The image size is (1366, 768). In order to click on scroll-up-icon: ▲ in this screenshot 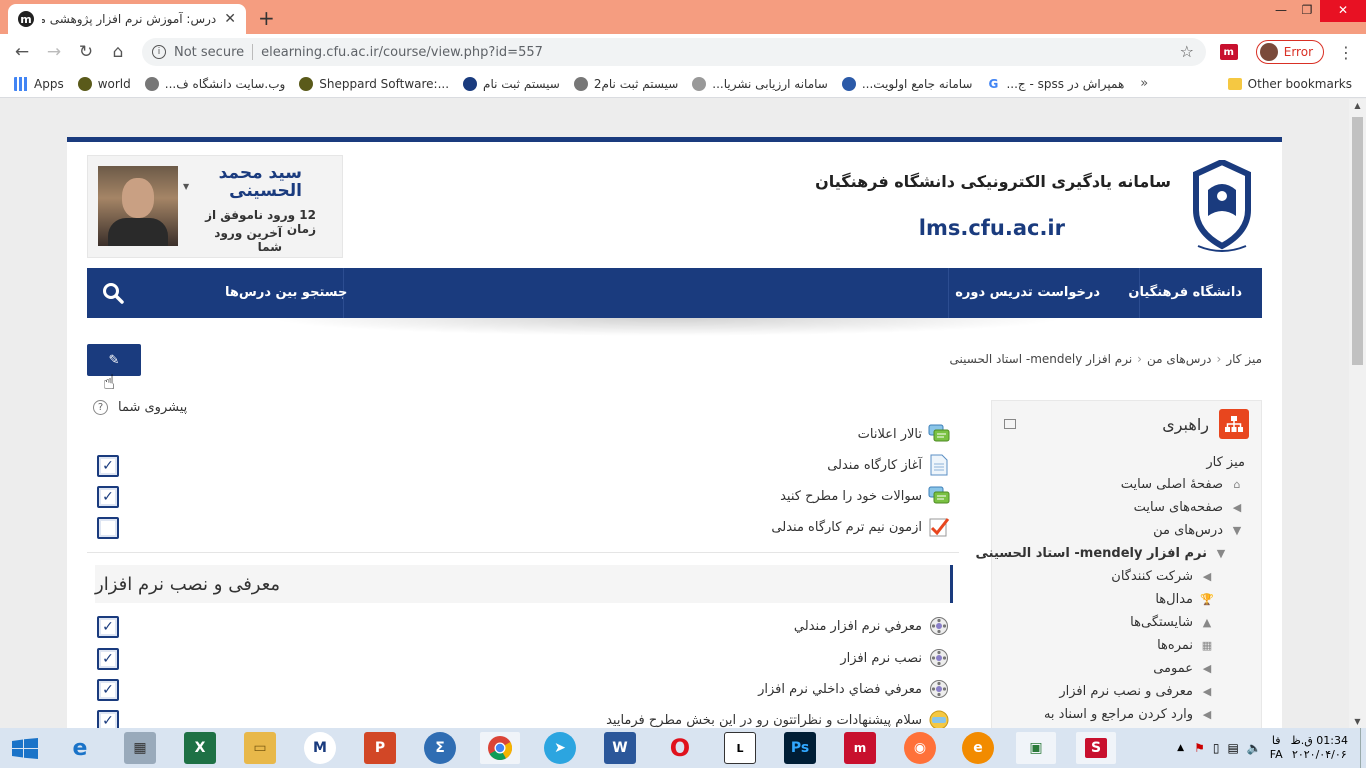, I will do `click(1357, 105)`.